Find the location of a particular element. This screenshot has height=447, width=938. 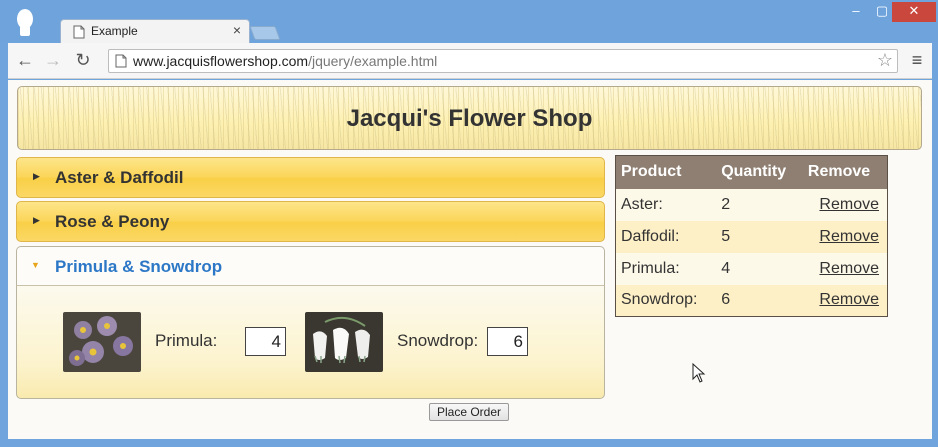

product-cell: Aster: is located at coordinates (642, 204).